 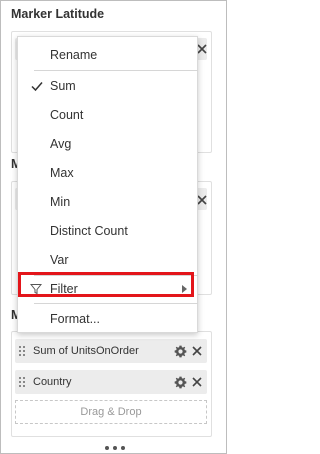 I want to click on menu-item-label: Distinct Count, so click(x=89, y=231).